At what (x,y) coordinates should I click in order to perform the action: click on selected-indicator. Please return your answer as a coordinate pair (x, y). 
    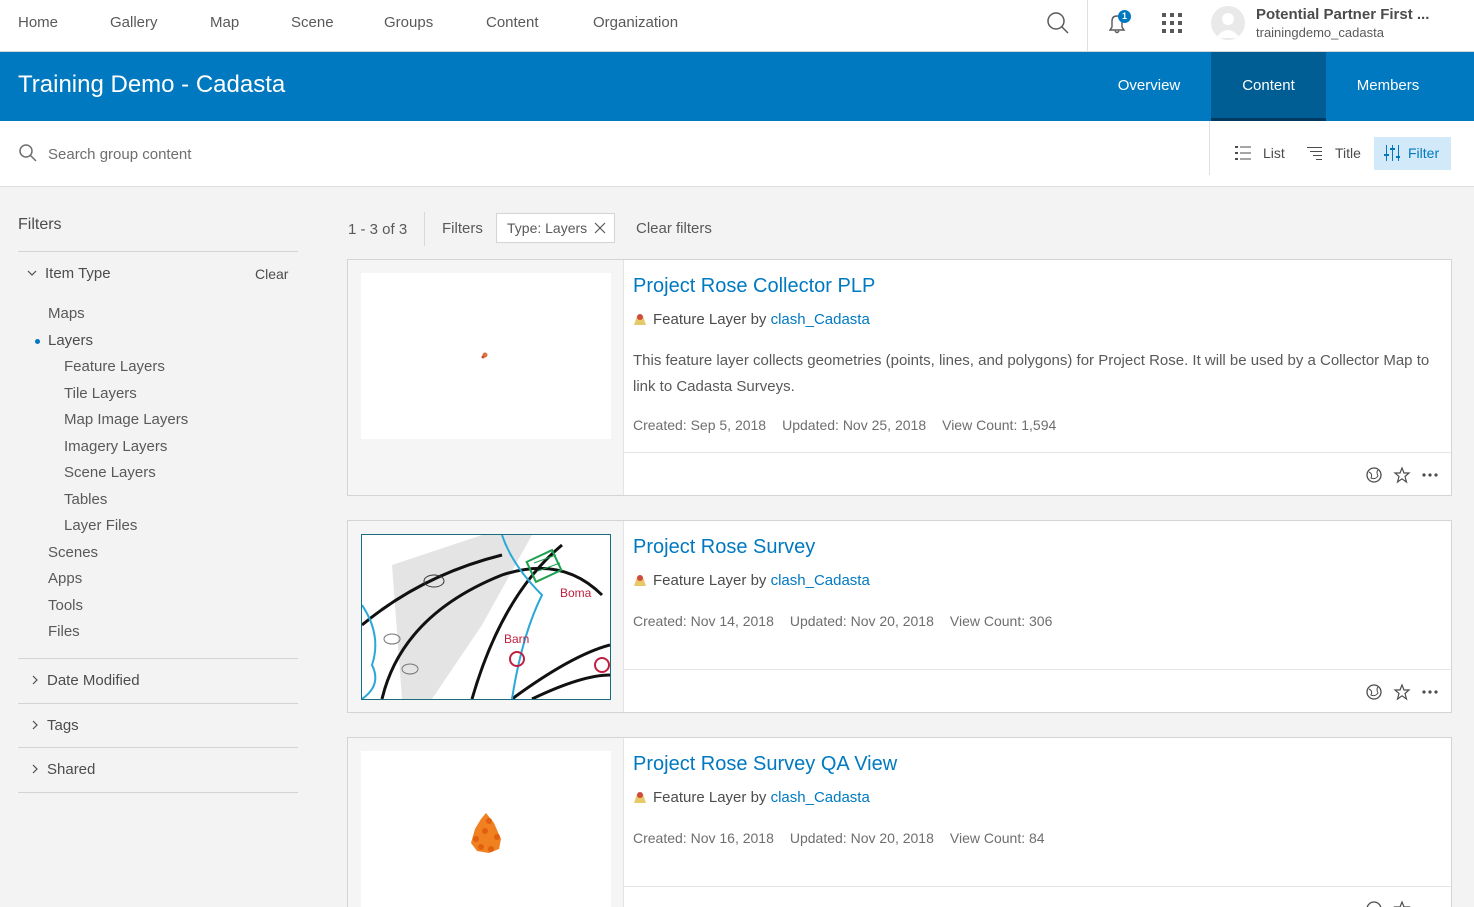
    Looking at the image, I should click on (37, 341).